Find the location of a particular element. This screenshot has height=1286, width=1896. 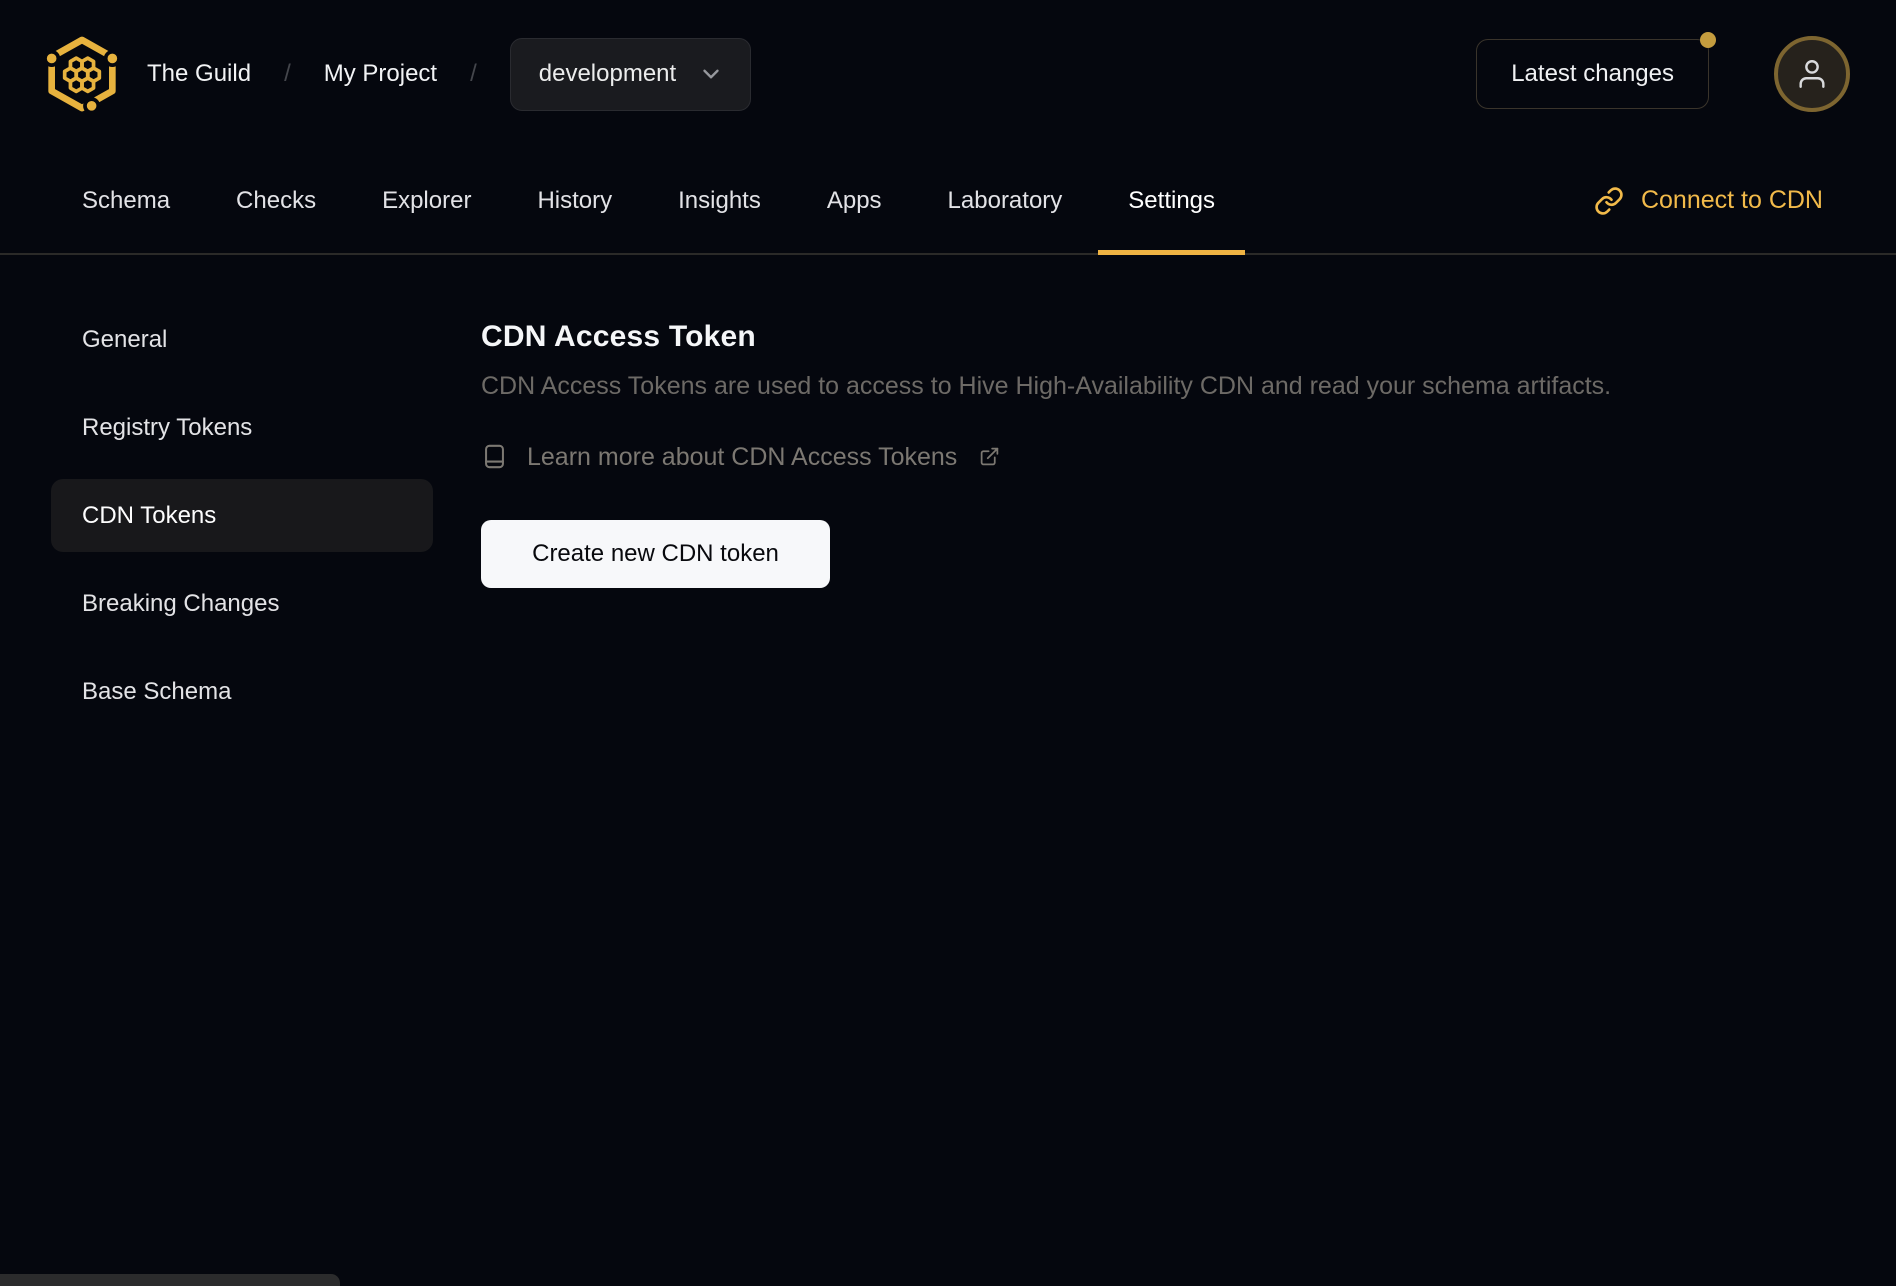

connect-to-cdn-label: Connect to CDN is located at coordinates (1731, 200).